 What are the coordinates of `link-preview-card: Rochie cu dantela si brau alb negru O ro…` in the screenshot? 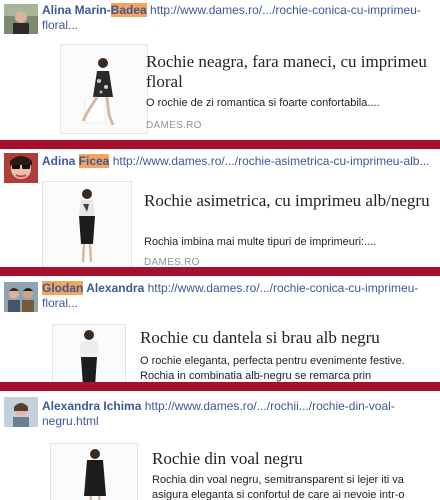 It's located at (237, 353).